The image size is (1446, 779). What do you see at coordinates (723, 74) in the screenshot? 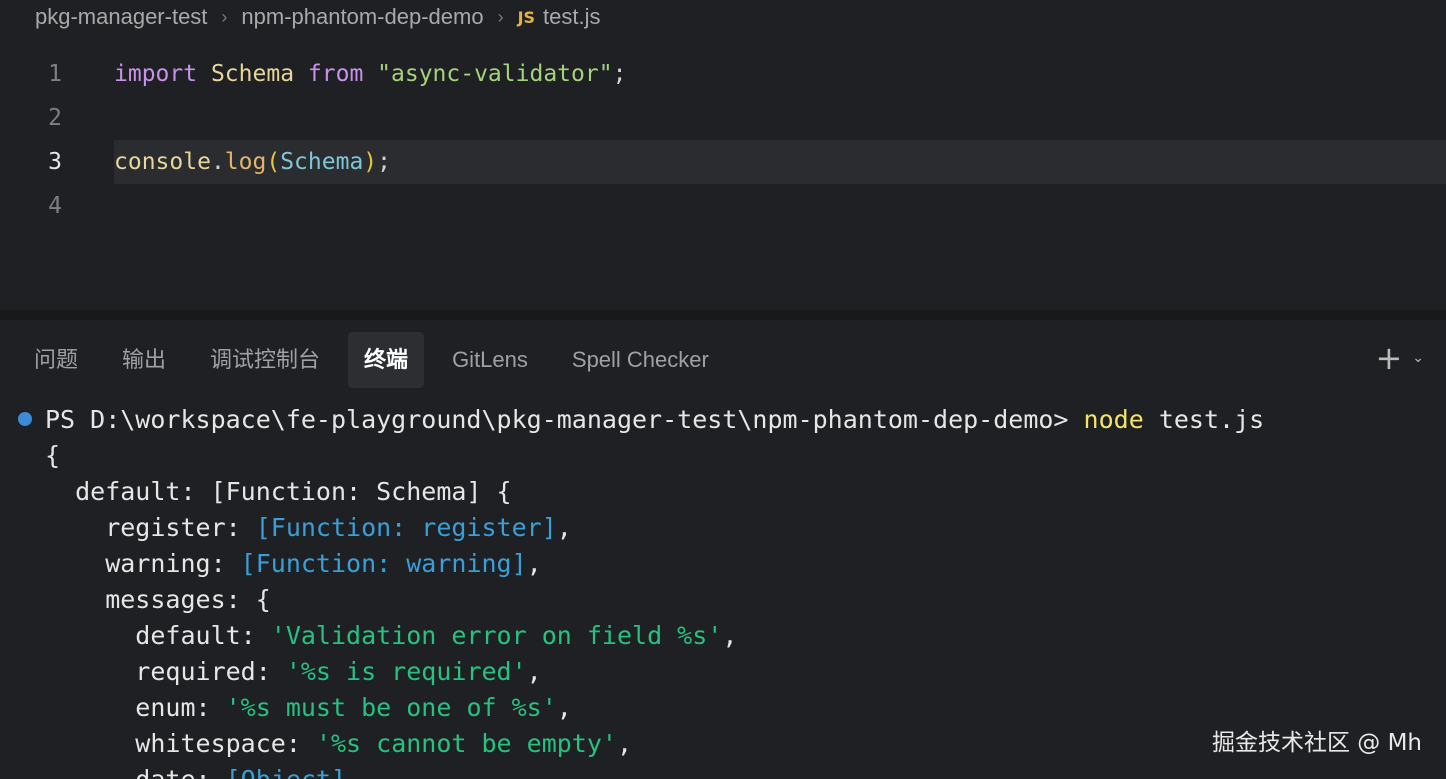
I see `code-line: 1 import Schema from "async-validator";` at bounding box center [723, 74].